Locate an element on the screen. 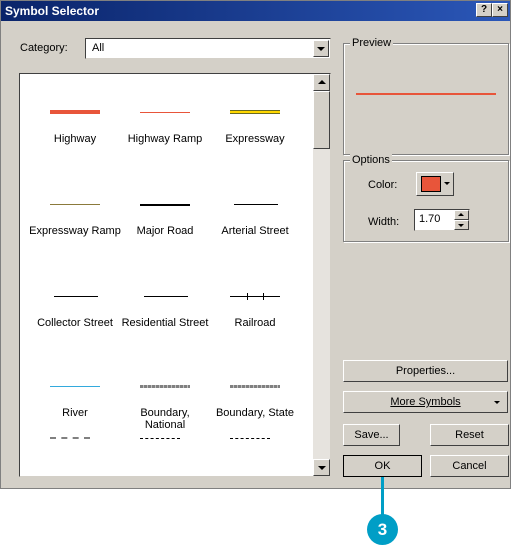  preview-title: Preview is located at coordinates (372, 43).